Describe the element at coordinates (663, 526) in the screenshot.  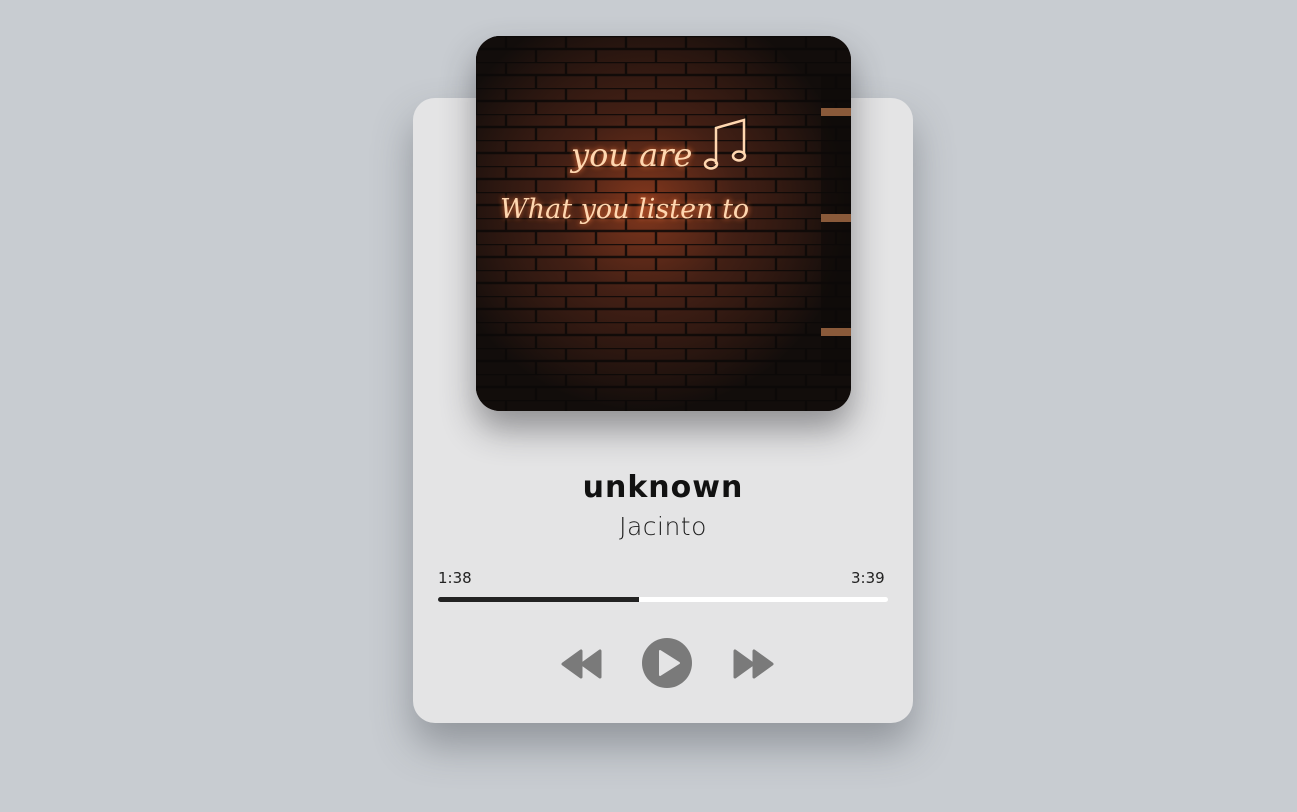
I see `artist-name: Jacinto` at that location.